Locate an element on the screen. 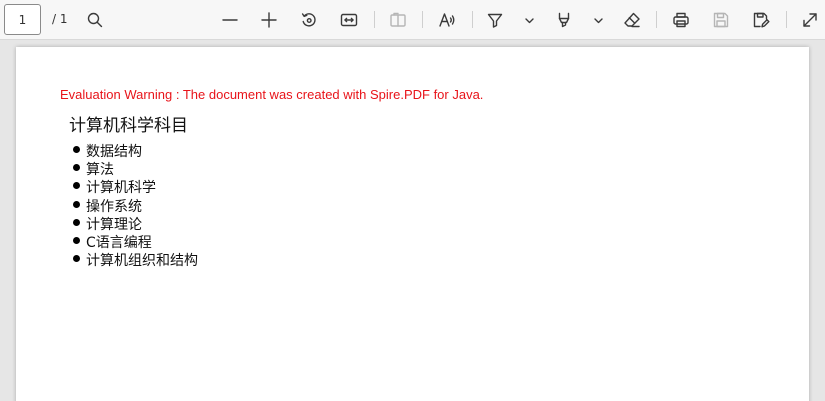 The image size is (825, 401). list-item-text: C语言编程 is located at coordinates (119, 242).